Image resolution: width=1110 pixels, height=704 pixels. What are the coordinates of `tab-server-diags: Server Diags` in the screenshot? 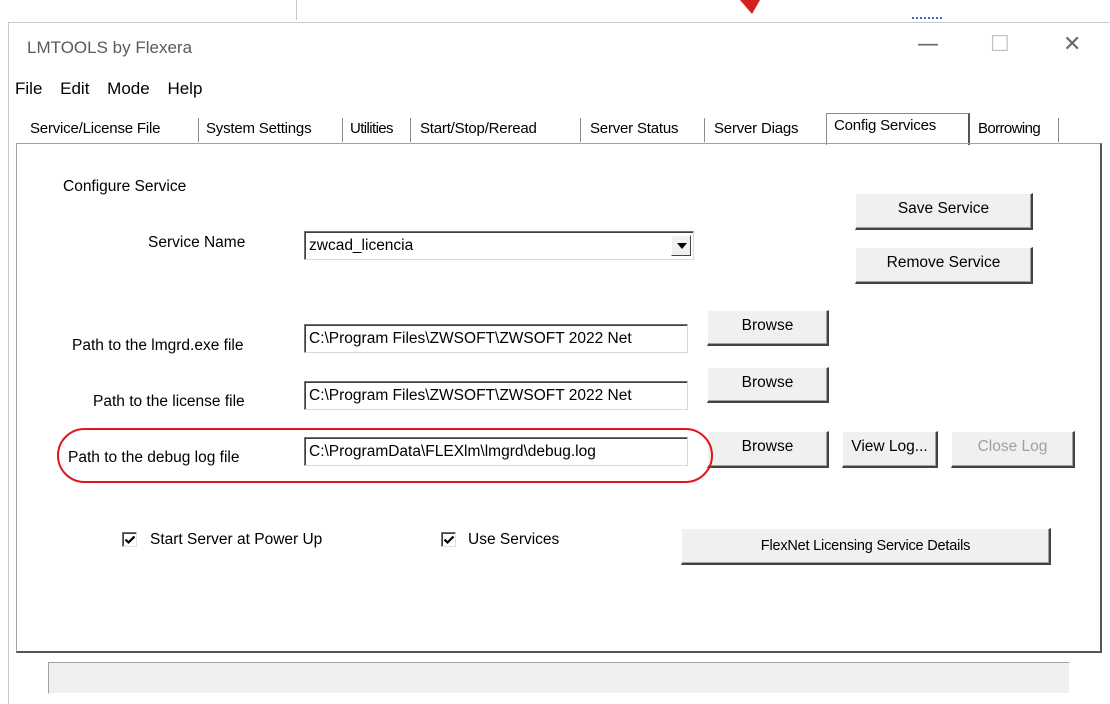 It's located at (756, 128).